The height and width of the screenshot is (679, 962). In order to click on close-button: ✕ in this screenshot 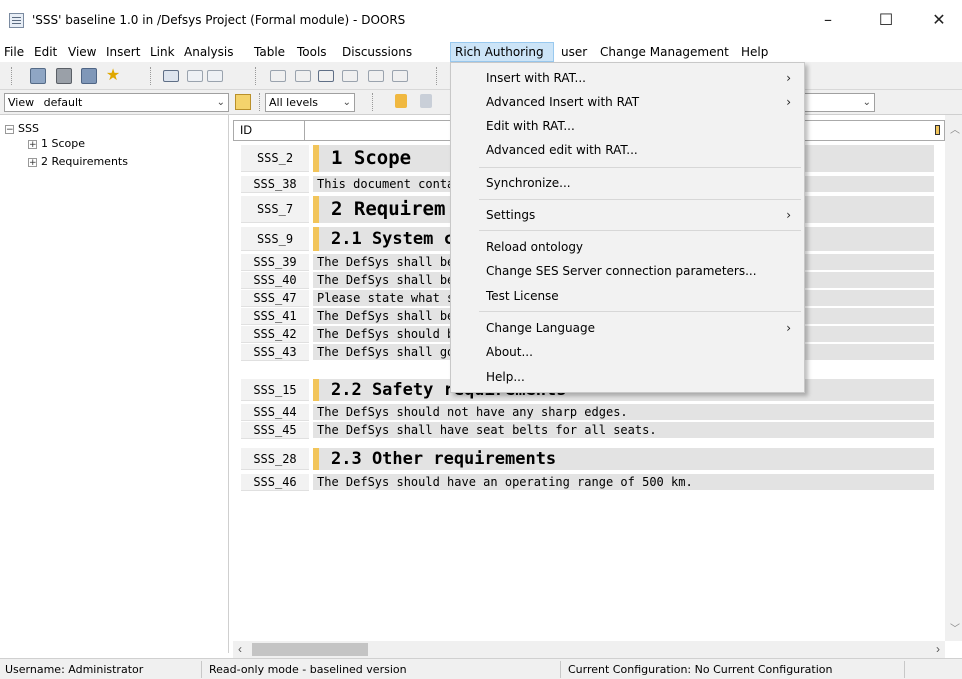, I will do `click(939, 20)`.